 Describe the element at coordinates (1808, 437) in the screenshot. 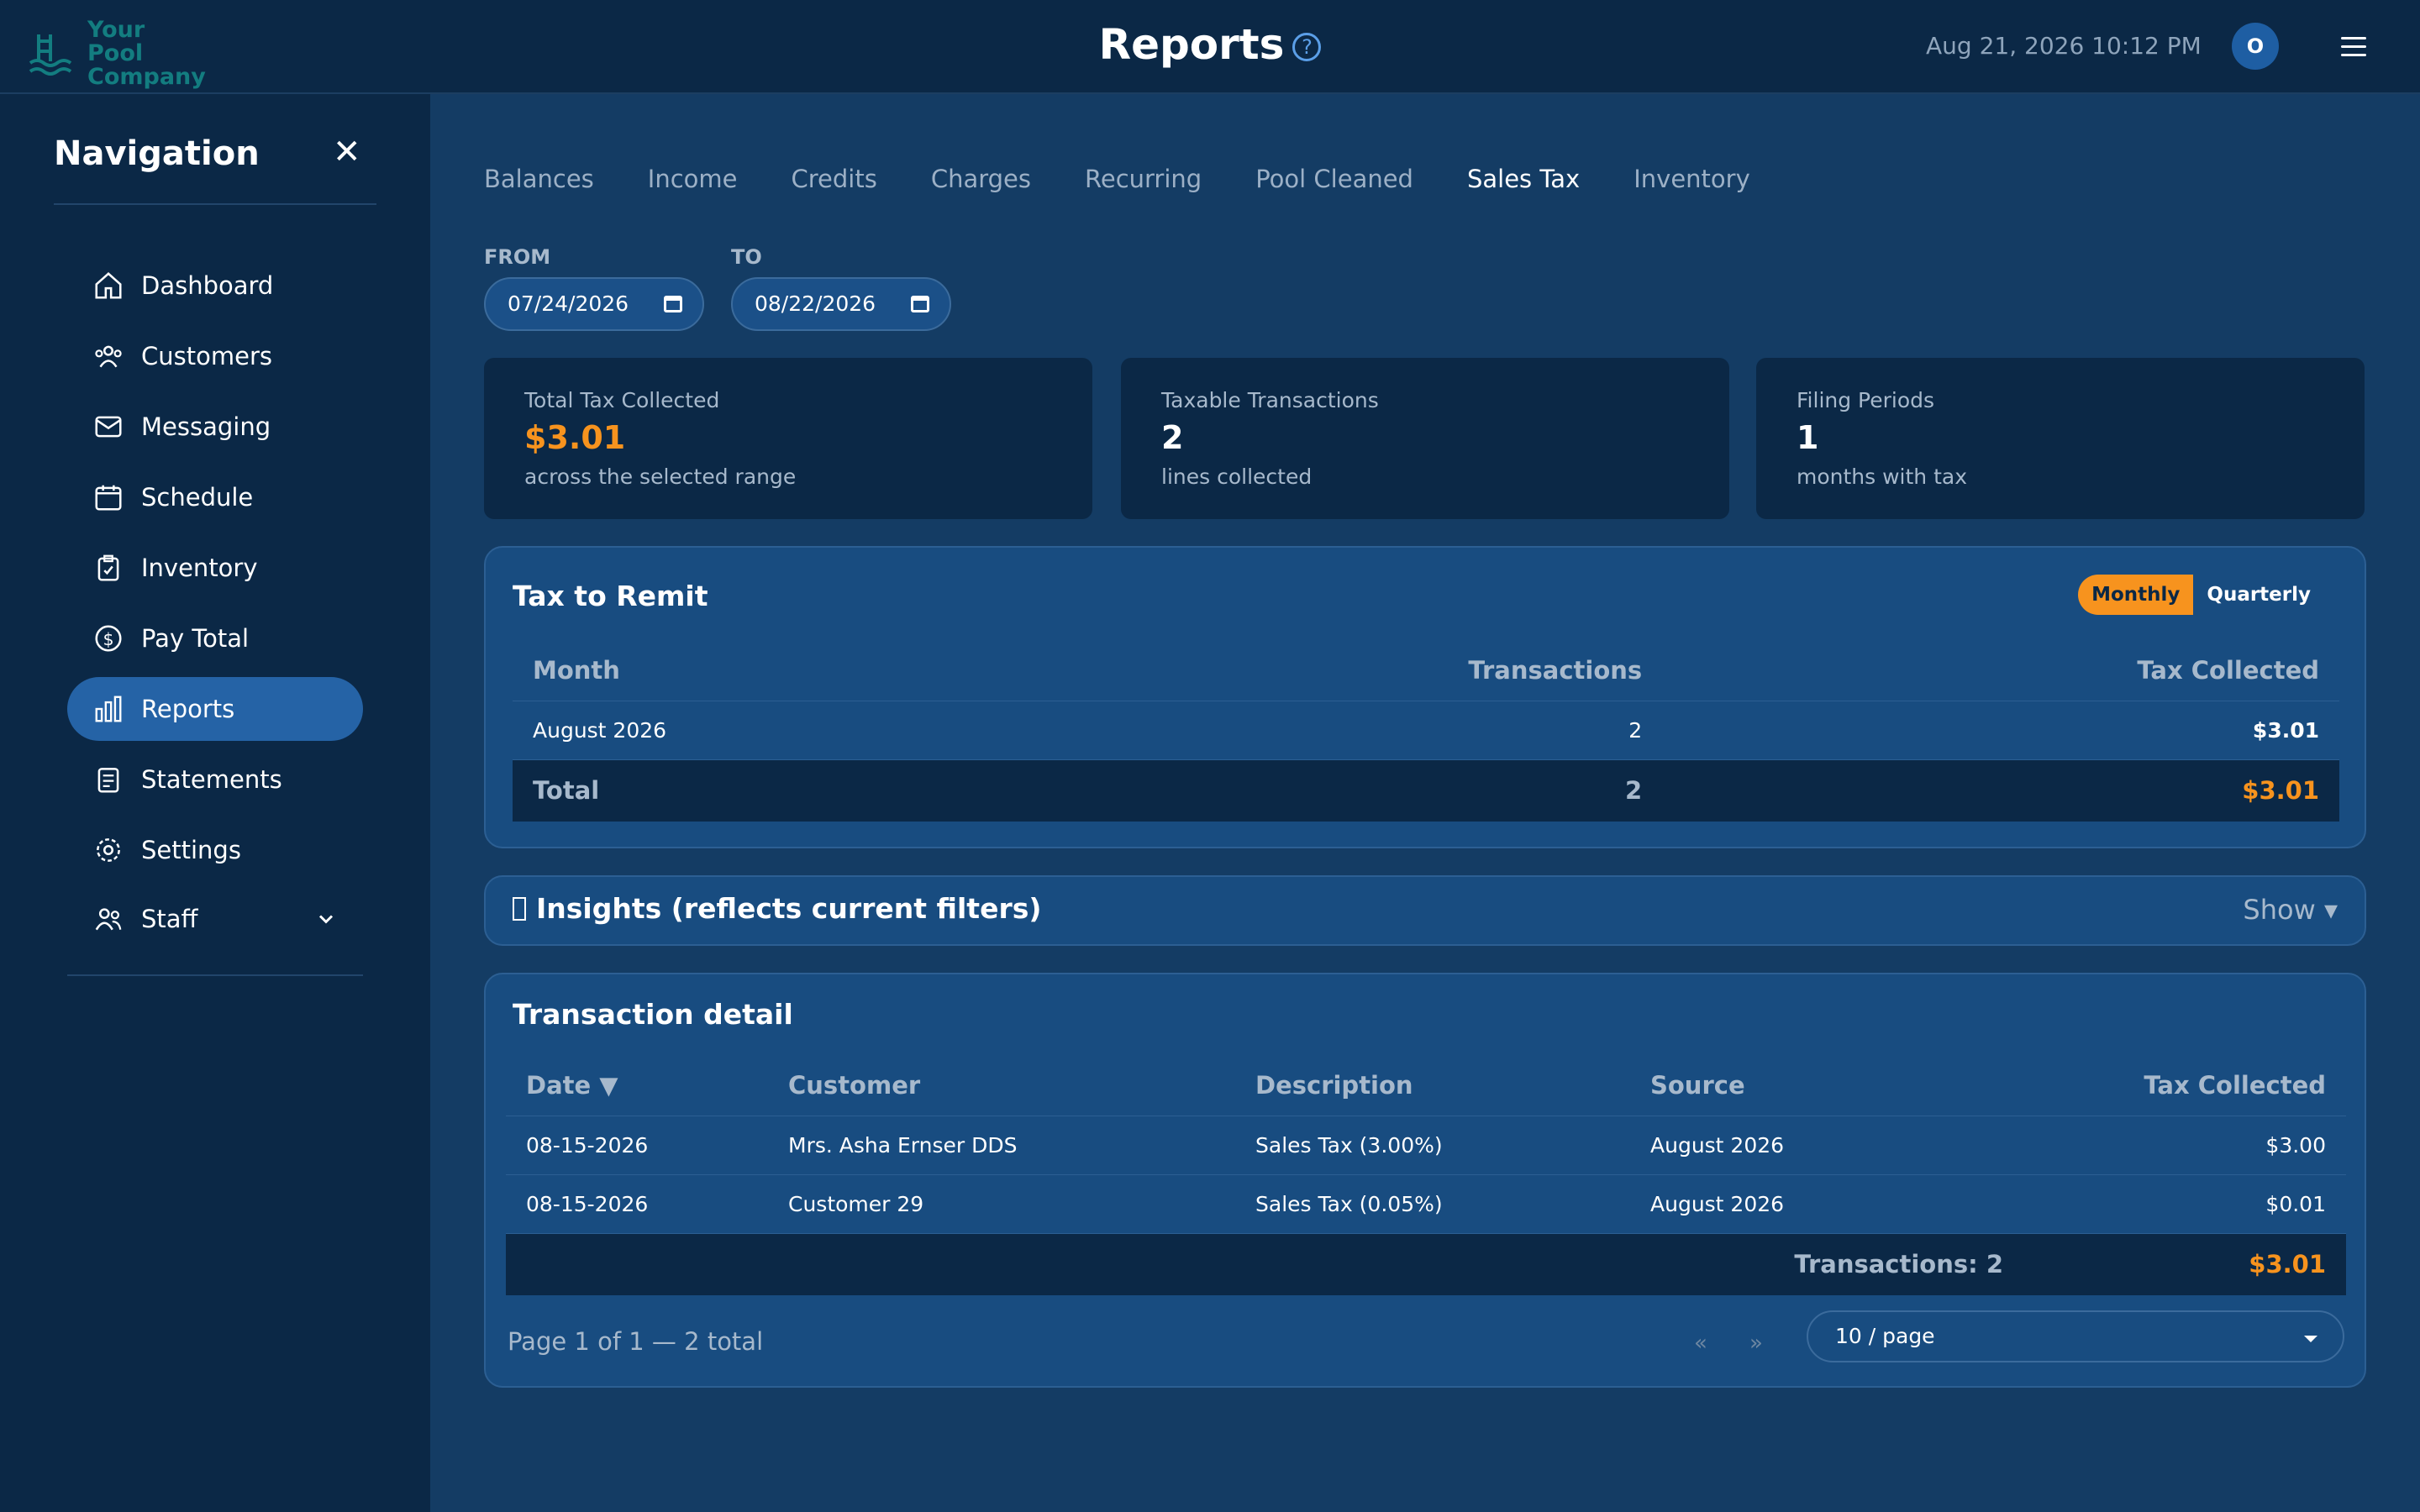

I see `stat-value: 1` at that location.